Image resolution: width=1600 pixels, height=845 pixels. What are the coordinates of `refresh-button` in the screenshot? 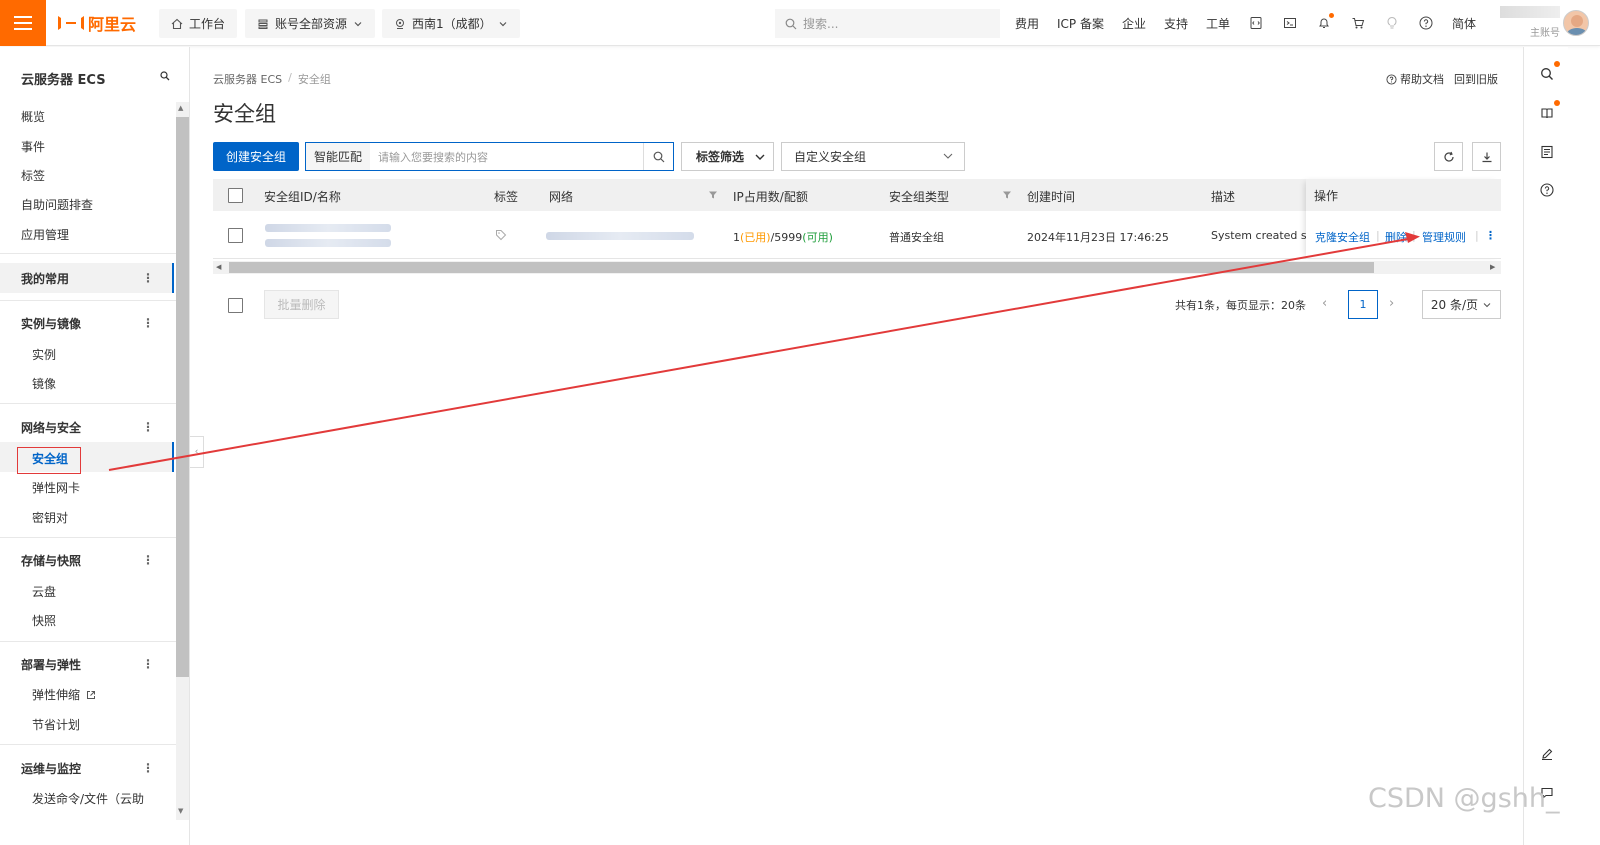 It's located at (1448, 156).